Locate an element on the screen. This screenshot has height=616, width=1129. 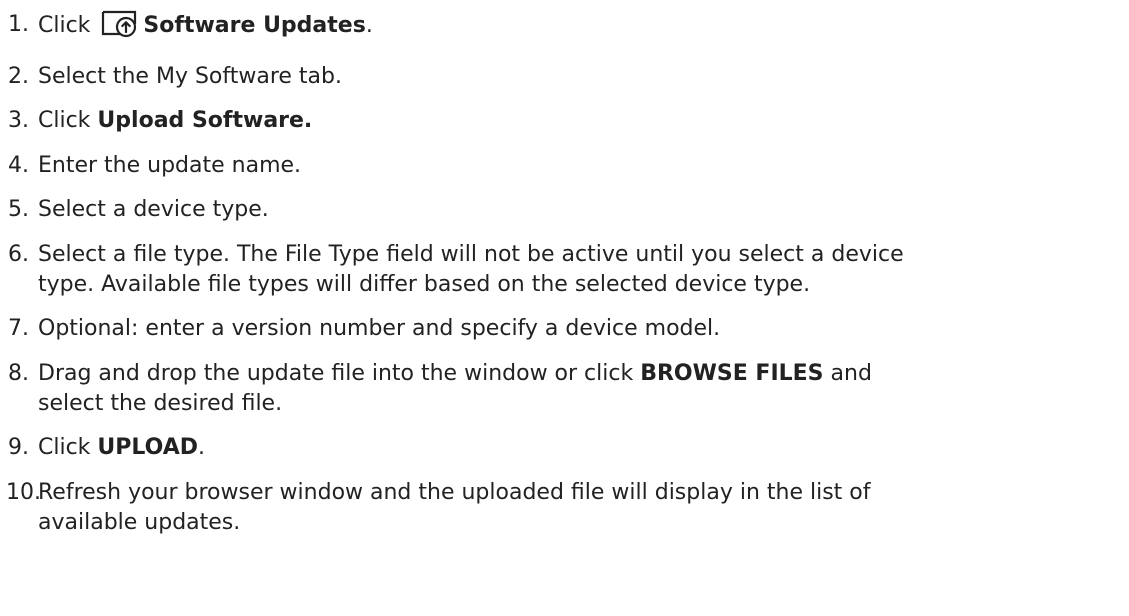
step-number: 5. is located at coordinates (18, 209).